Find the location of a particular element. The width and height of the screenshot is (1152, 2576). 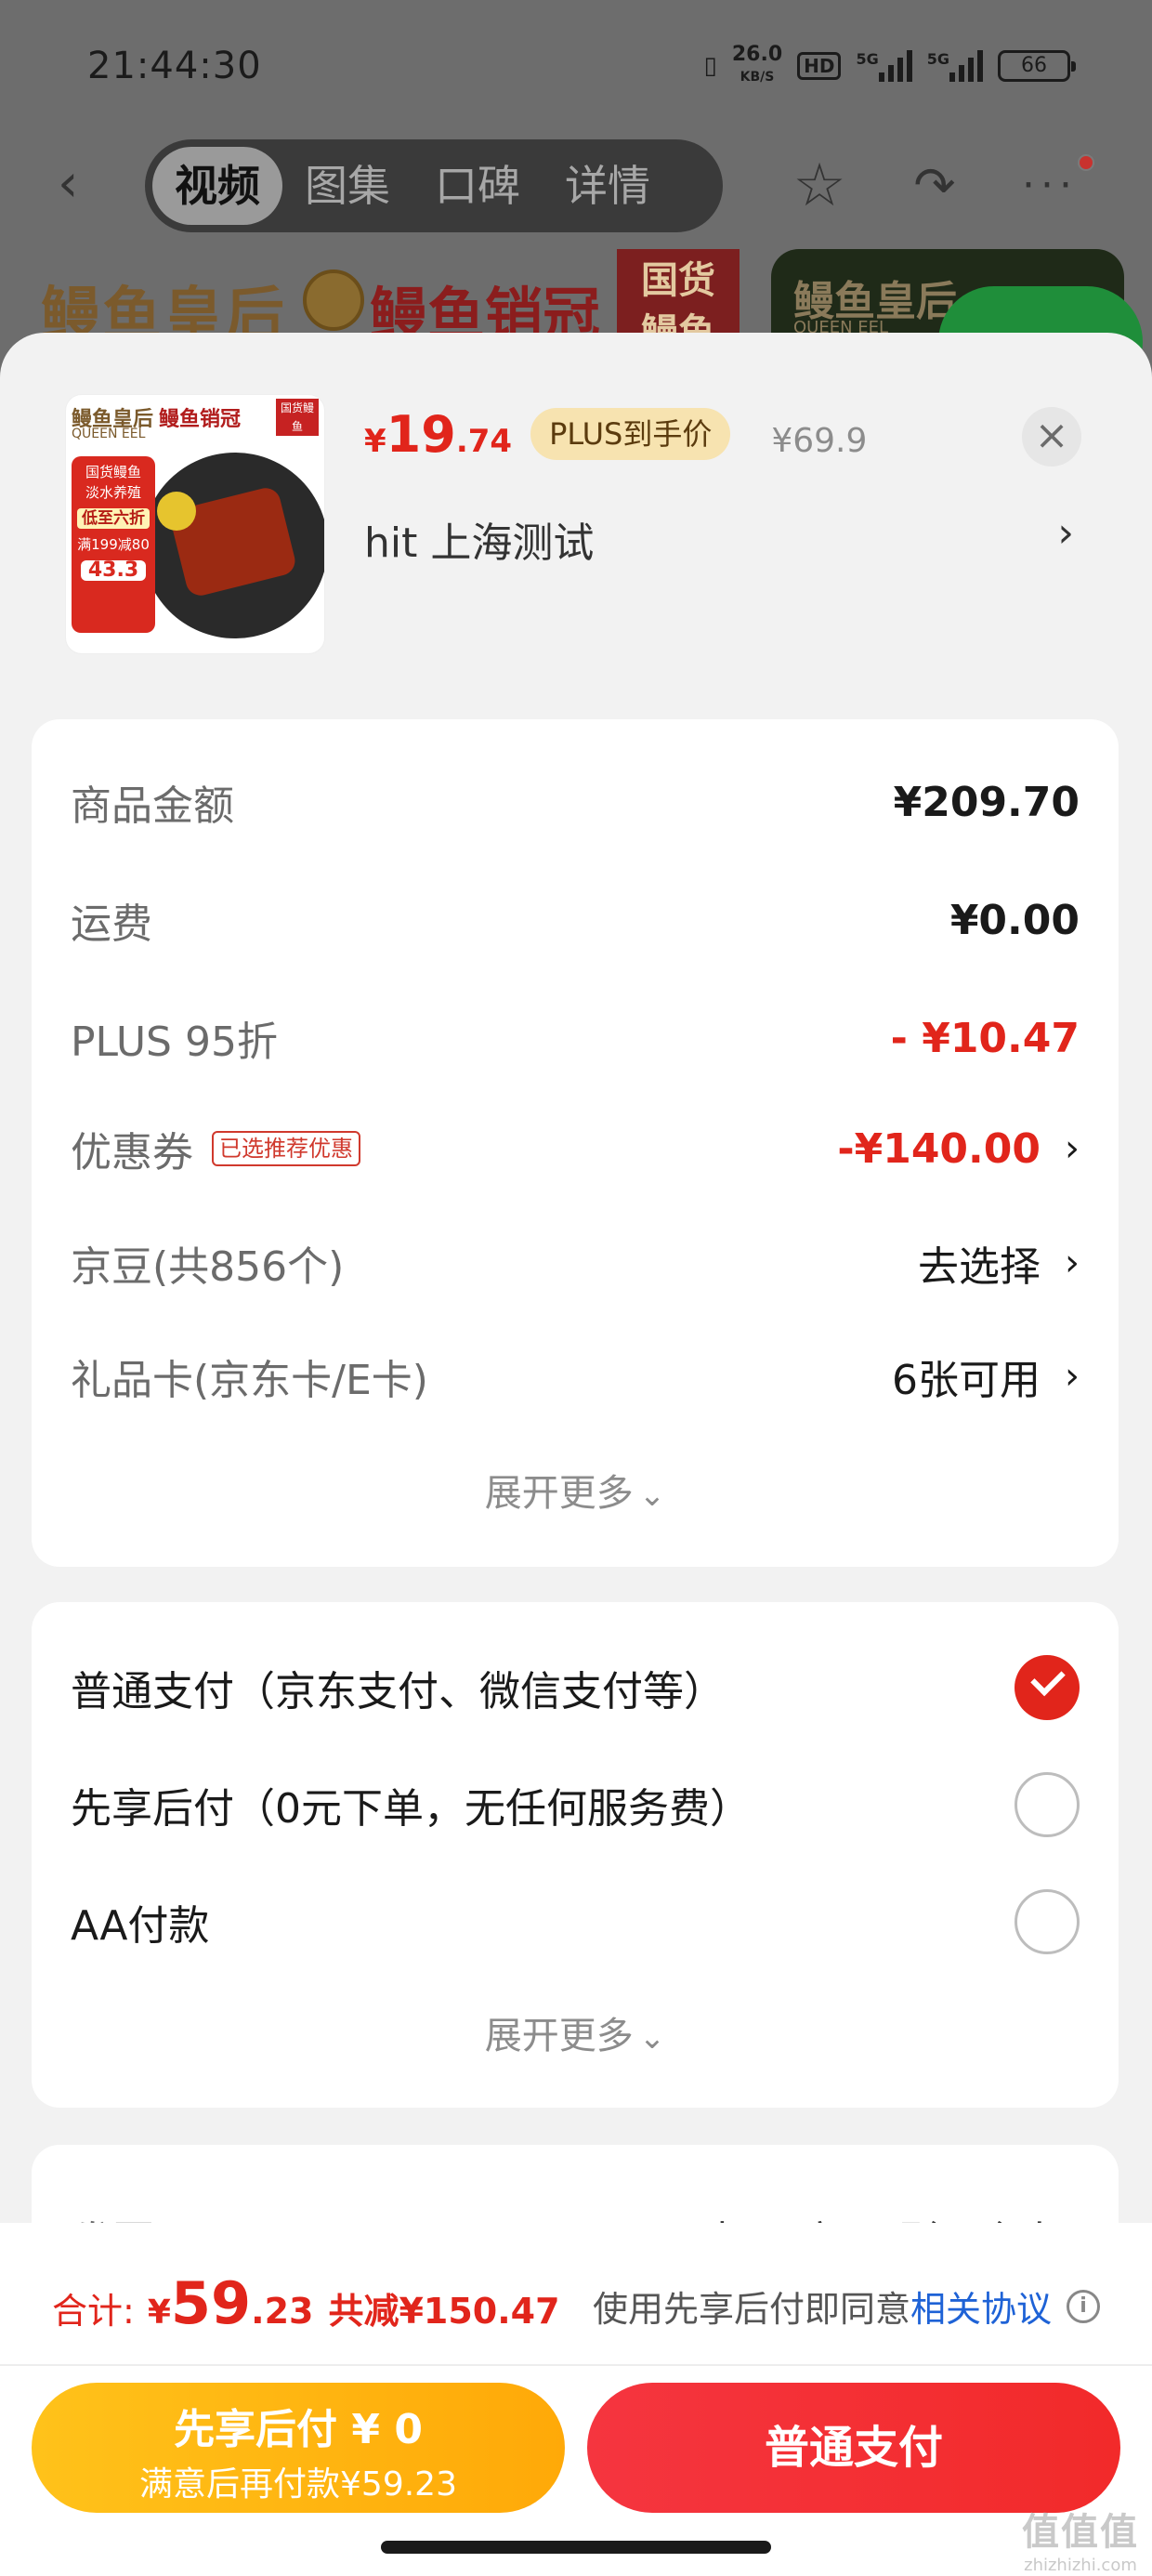

agreement-link: 相关协议 is located at coordinates (981, 2306).